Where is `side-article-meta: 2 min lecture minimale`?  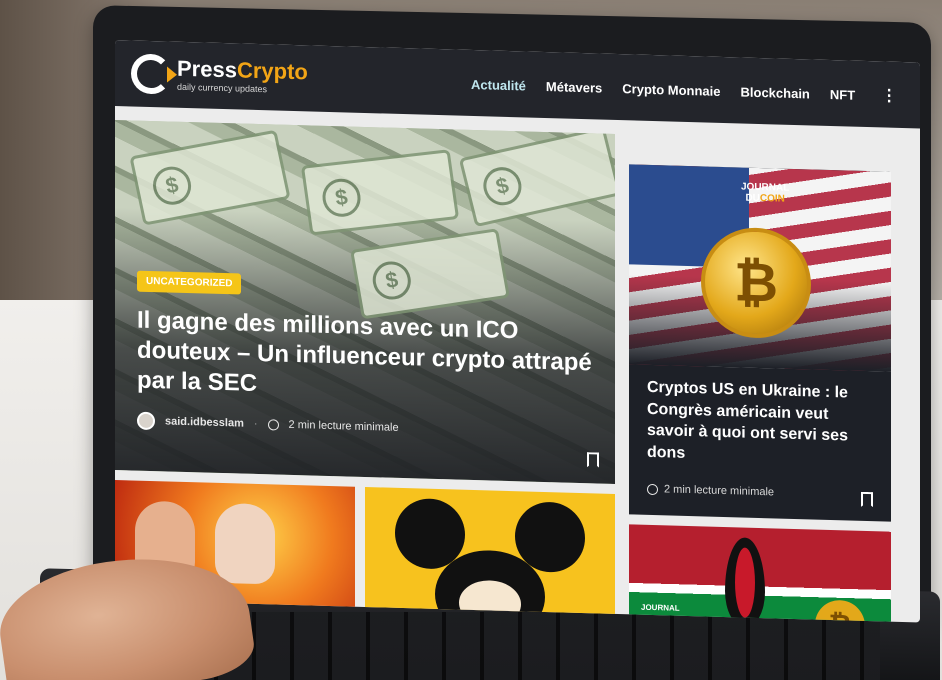
side-article-meta: 2 min lecture minimale is located at coordinates (711, 491).